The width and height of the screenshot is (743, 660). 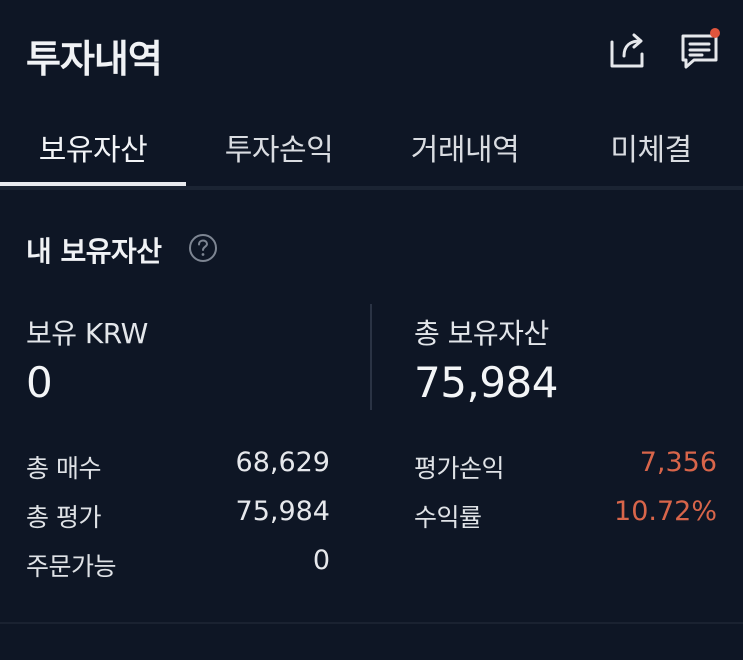 What do you see at coordinates (282, 462) in the screenshot?
I see `total-purchase-value: 68,629` at bounding box center [282, 462].